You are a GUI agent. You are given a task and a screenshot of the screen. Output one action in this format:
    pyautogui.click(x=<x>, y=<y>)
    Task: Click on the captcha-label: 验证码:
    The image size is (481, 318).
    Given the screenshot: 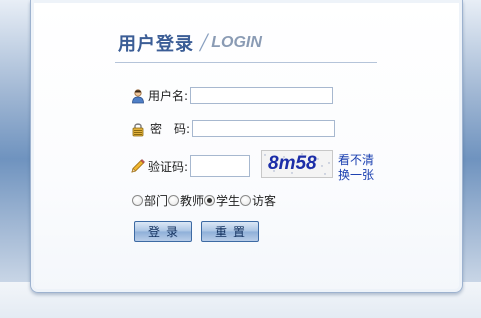 What is the action you would take?
    pyautogui.click(x=168, y=166)
    